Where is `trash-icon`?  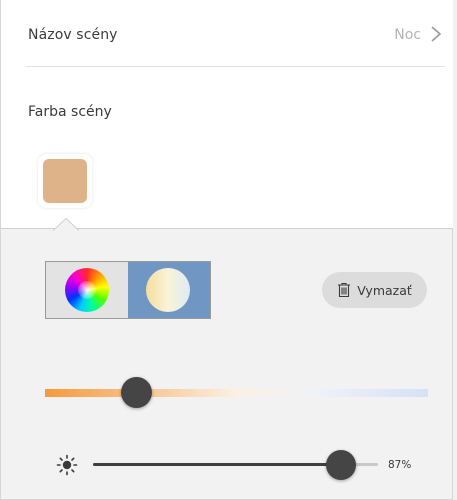
trash-icon is located at coordinates (344, 290).